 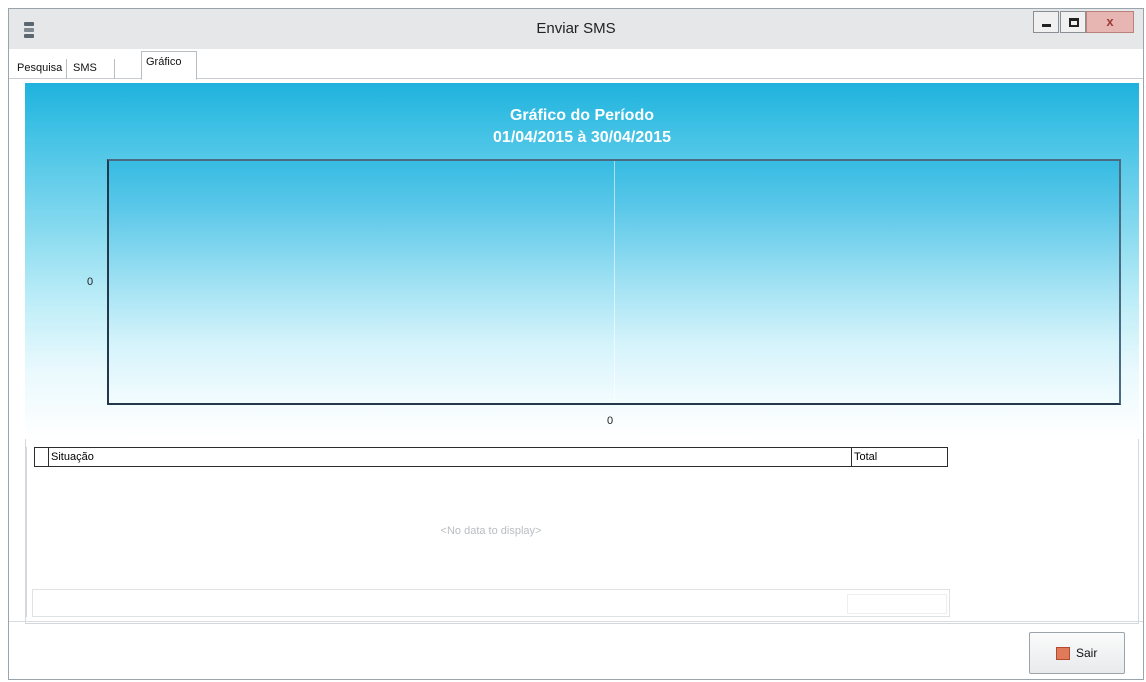 I want to click on column-header-total: Total, so click(x=865, y=457).